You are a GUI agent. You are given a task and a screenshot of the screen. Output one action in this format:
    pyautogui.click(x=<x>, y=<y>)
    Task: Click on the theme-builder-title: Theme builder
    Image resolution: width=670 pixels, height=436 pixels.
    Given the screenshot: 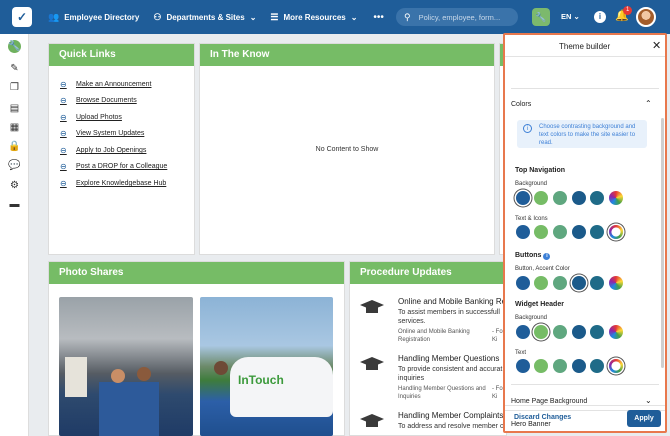 What is the action you would take?
    pyautogui.click(x=585, y=46)
    